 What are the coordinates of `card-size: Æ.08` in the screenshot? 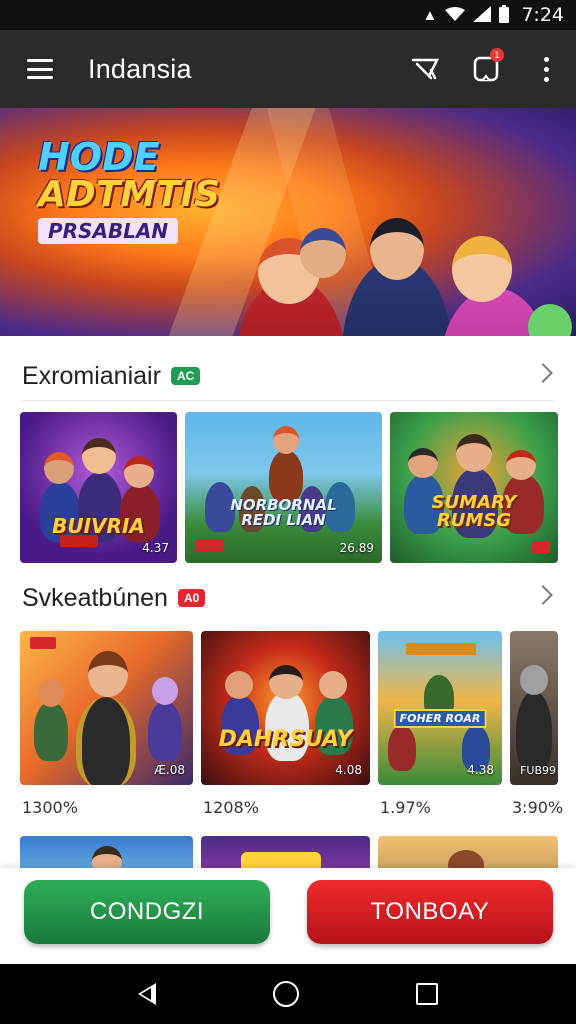 It's located at (169, 770).